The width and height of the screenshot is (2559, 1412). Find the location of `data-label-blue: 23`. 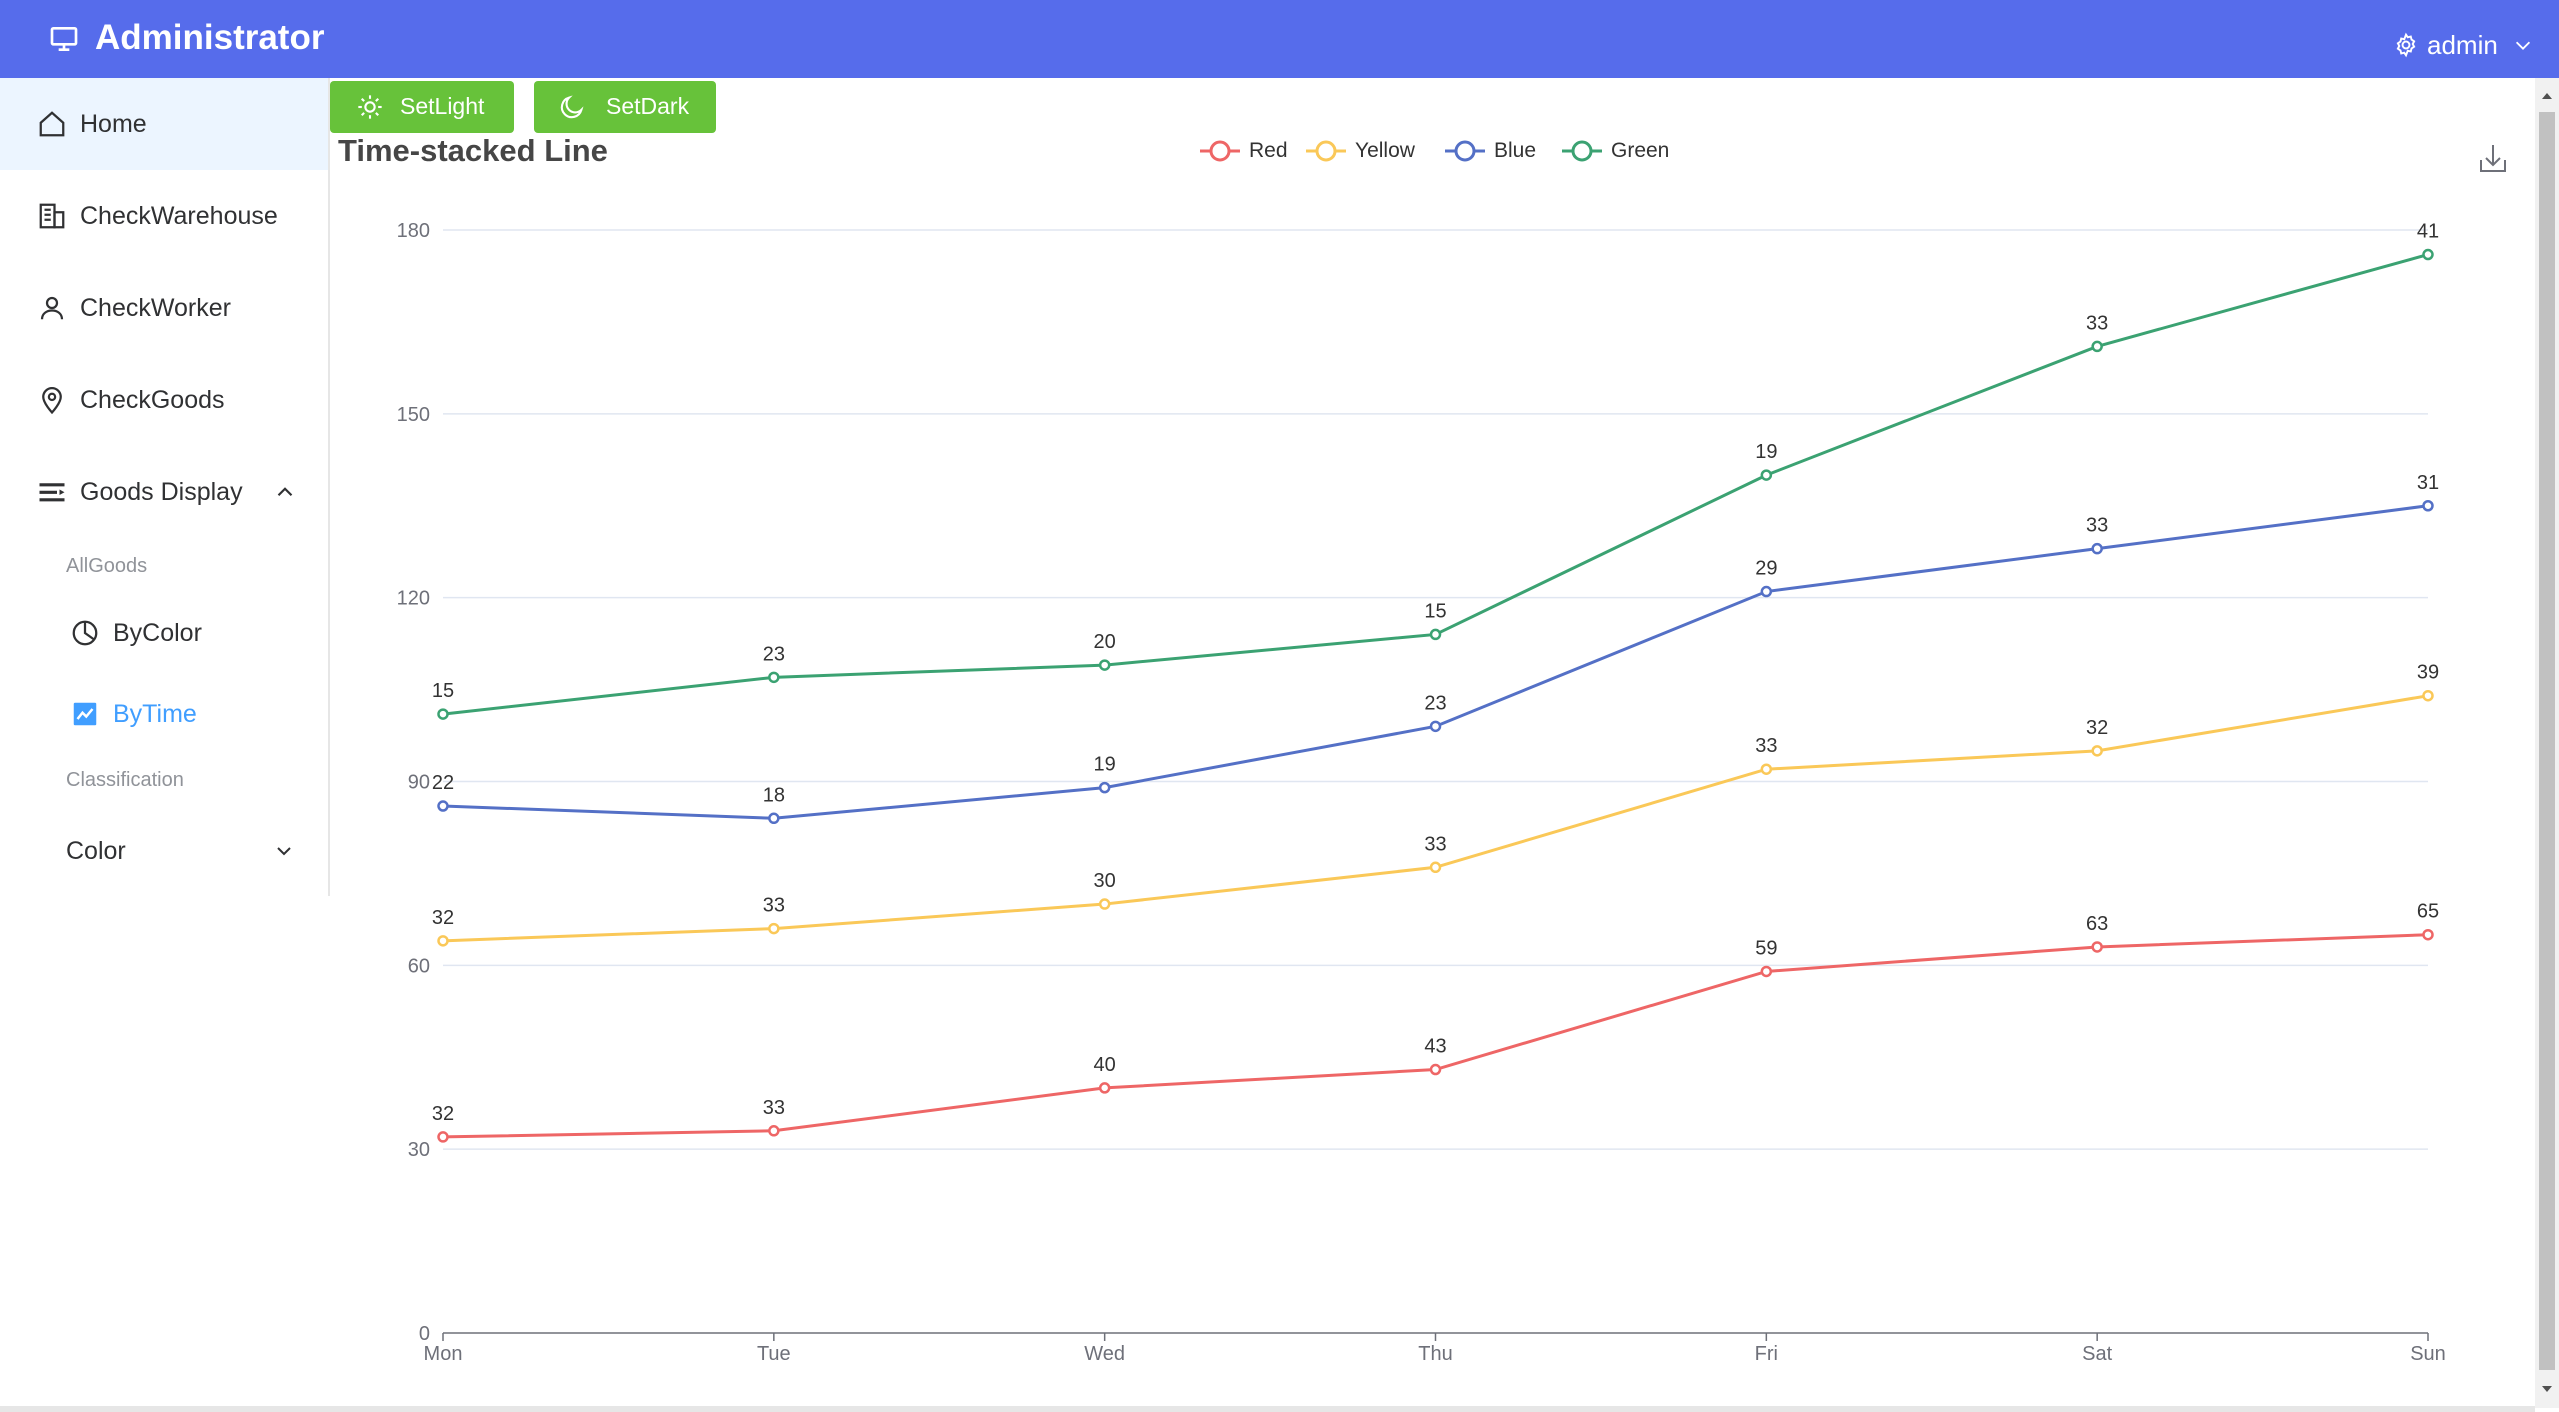

data-label-blue: 23 is located at coordinates (1435, 703).